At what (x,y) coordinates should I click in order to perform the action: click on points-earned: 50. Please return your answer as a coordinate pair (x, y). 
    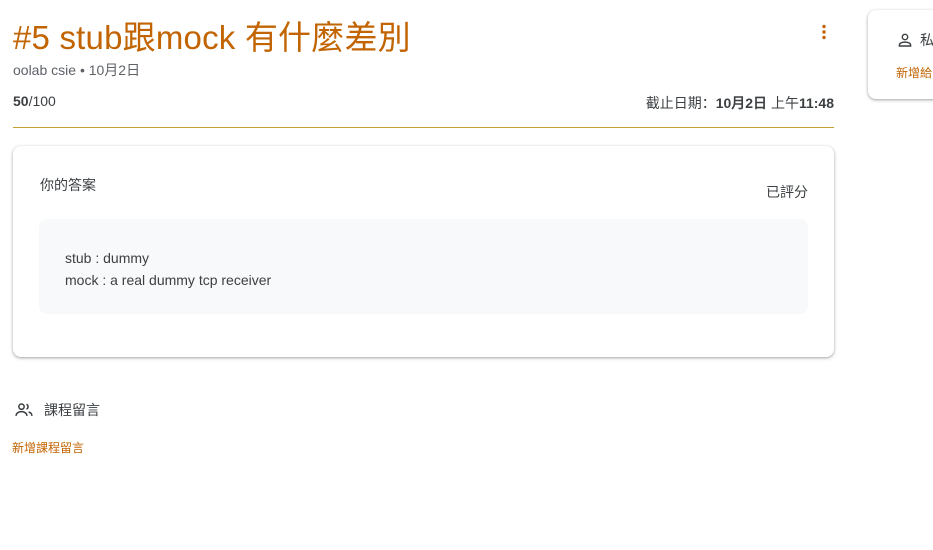
    Looking at the image, I should click on (21, 101).